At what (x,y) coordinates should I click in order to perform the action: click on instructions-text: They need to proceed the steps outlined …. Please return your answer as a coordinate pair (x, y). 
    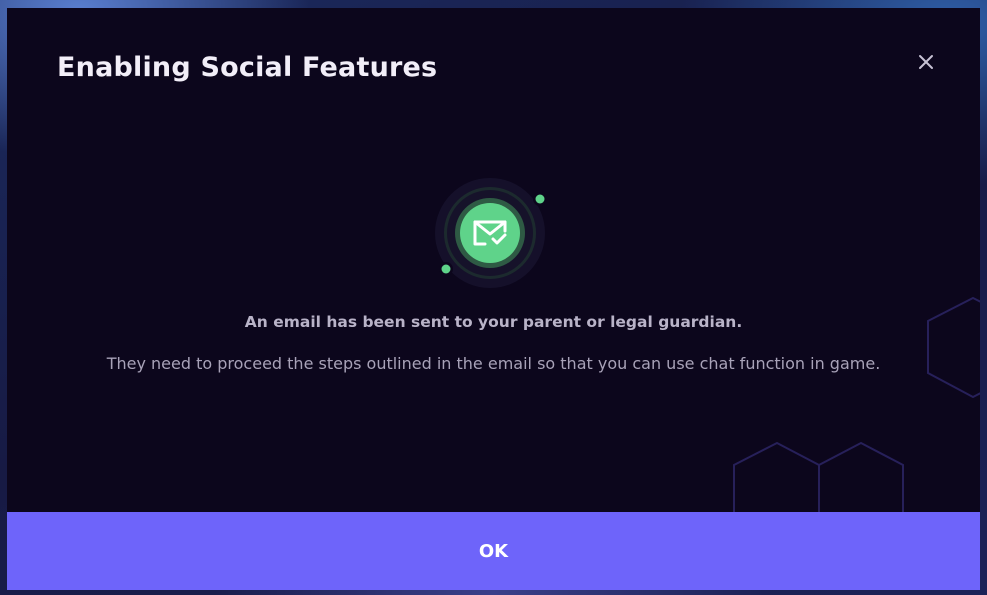
    Looking at the image, I should click on (493, 363).